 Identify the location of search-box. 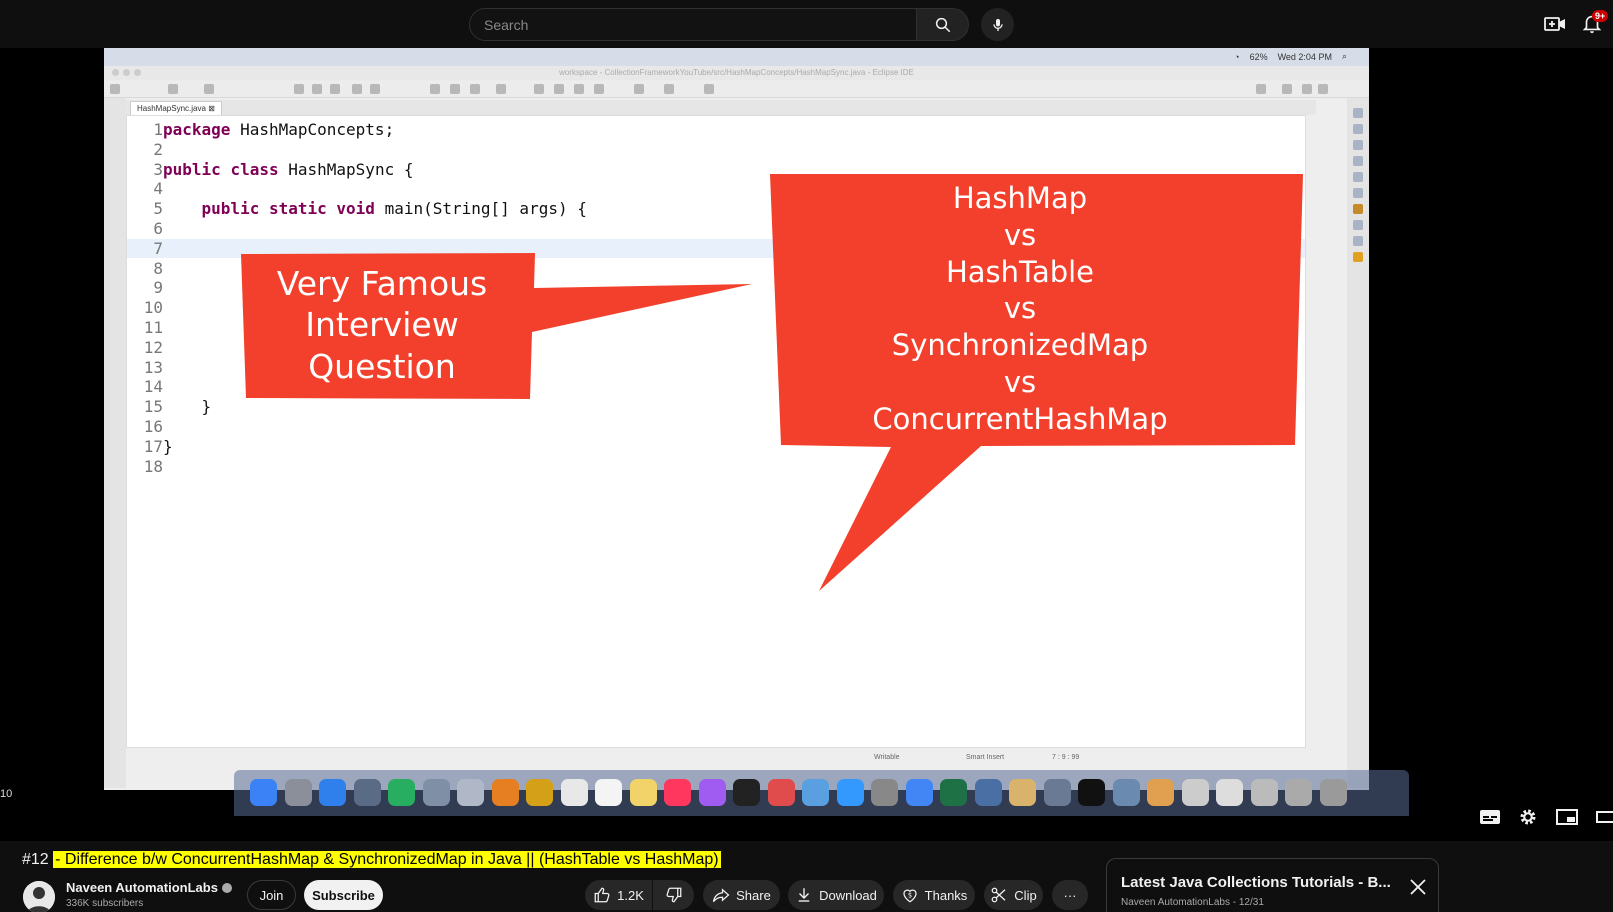
(693, 24).